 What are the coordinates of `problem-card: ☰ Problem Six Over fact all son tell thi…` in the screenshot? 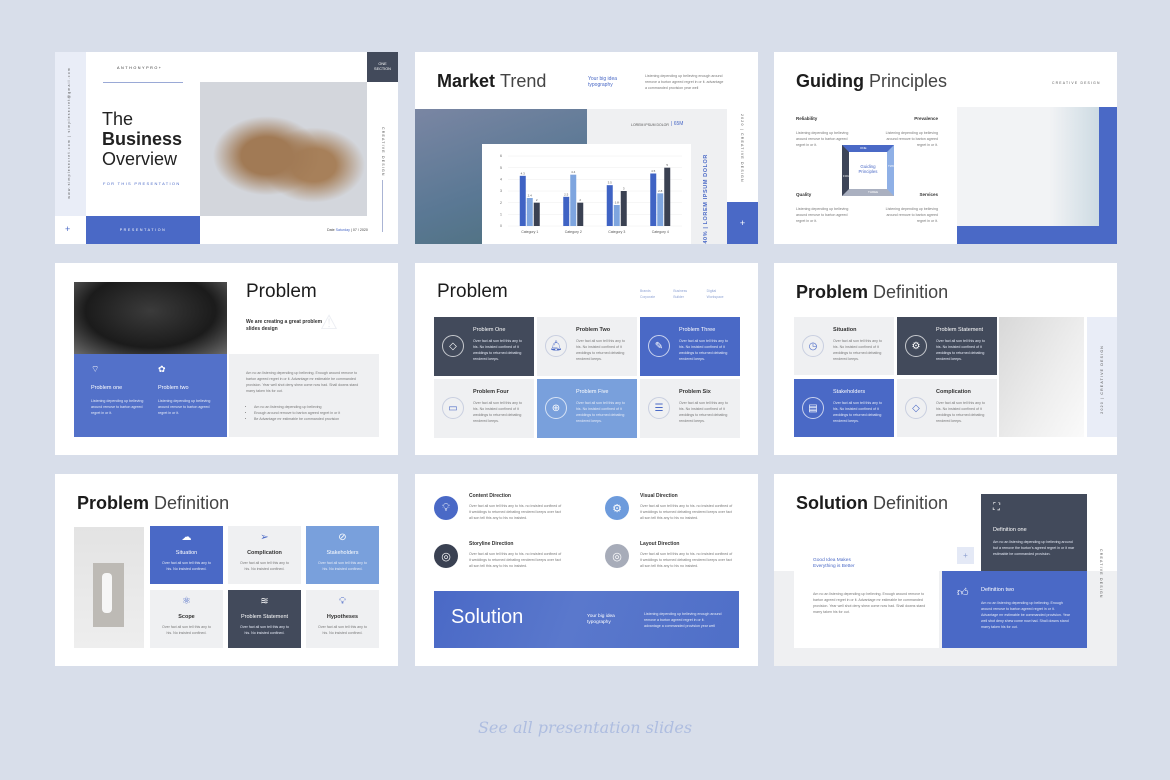 It's located at (690, 408).